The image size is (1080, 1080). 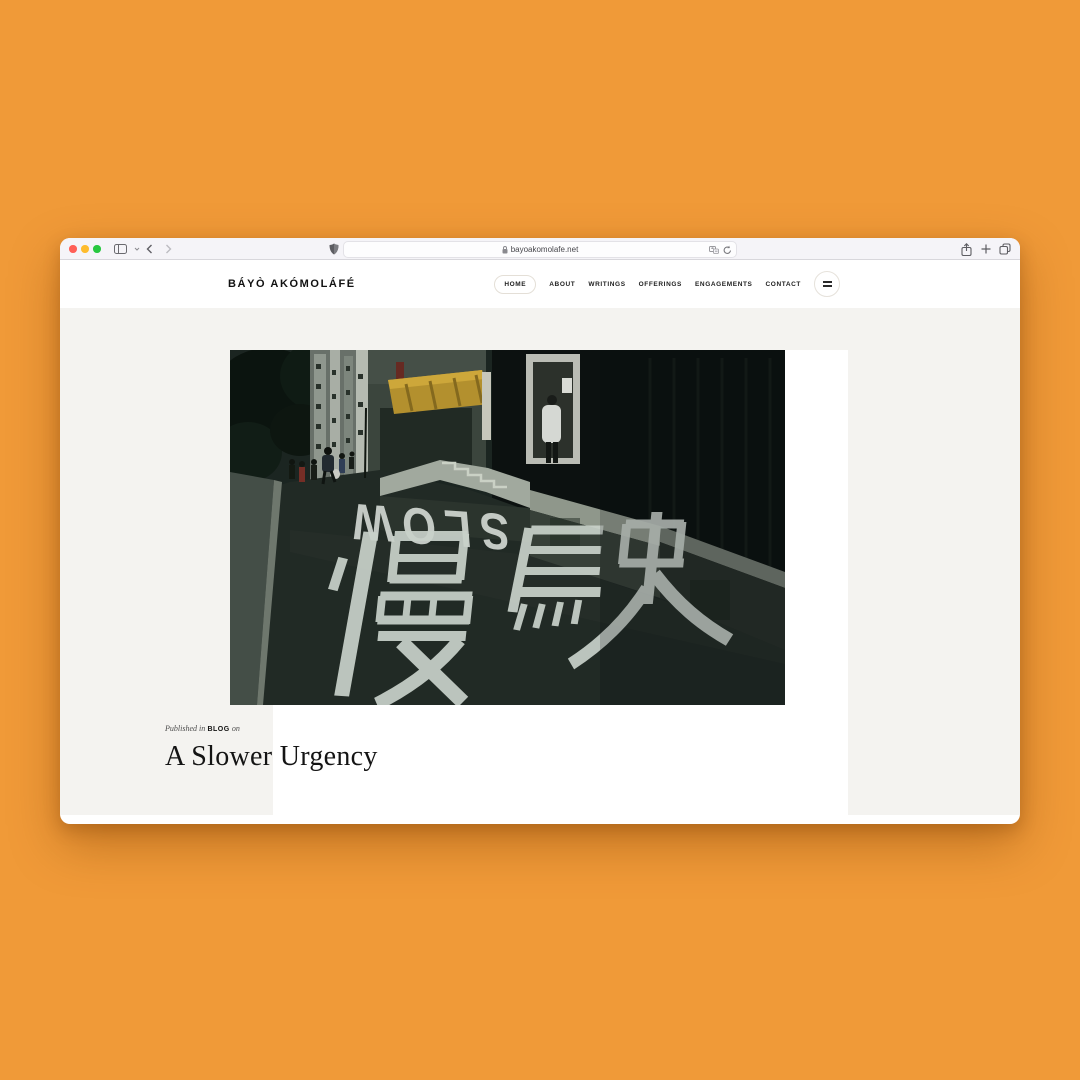 What do you see at coordinates (185, 728) in the screenshot?
I see `published-prefix: Published in` at bounding box center [185, 728].